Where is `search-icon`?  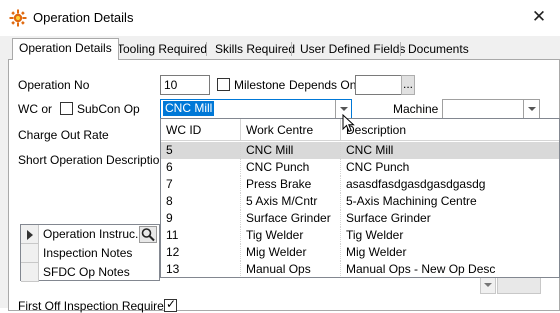
search-icon is located at coordinates (148, 235).